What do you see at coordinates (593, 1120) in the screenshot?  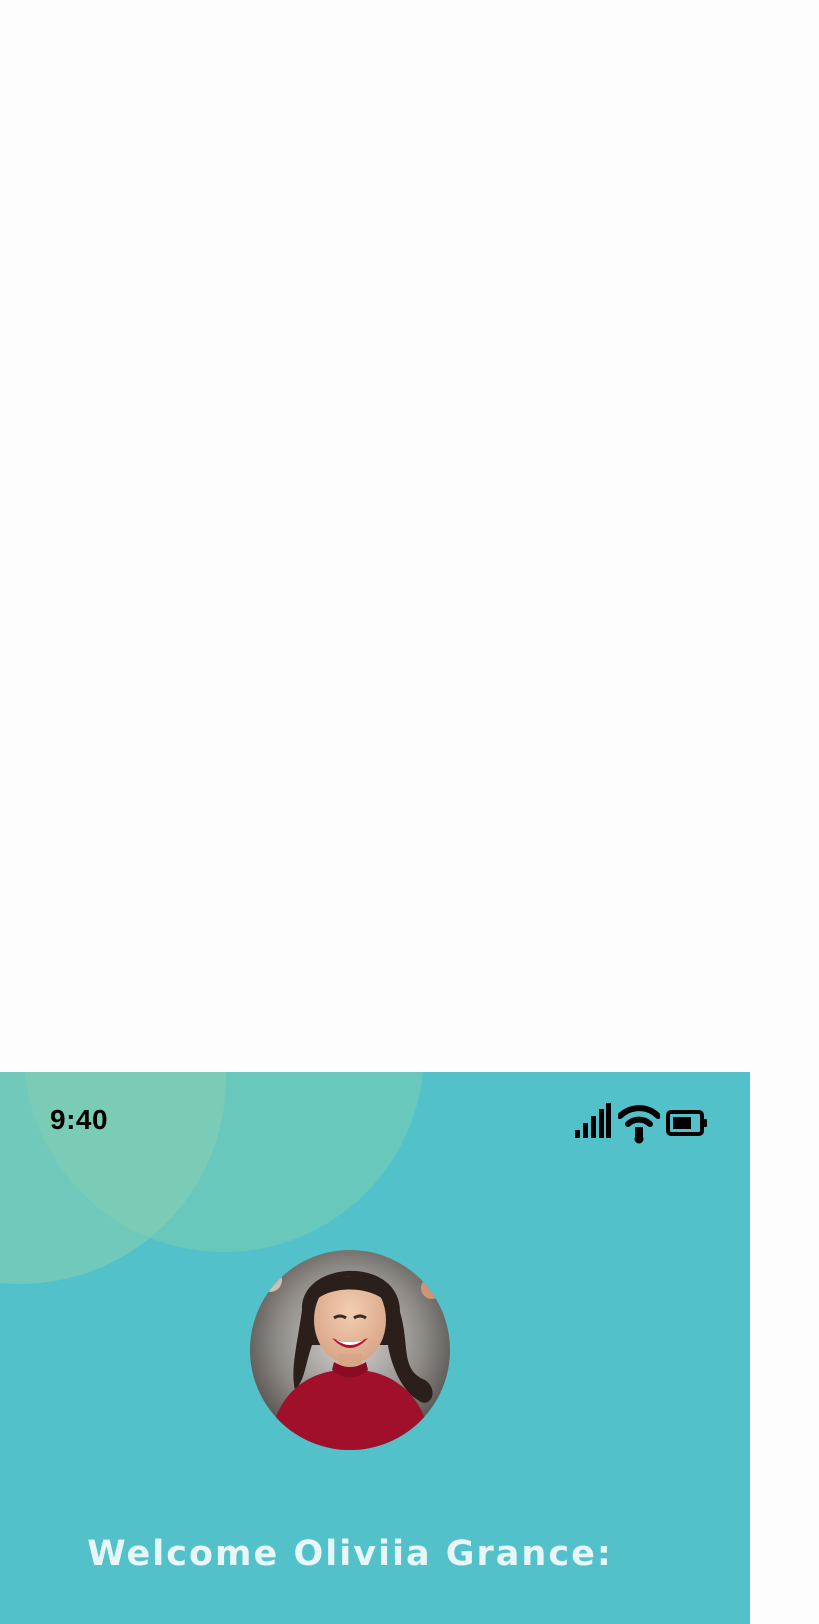 I see `signal-icon` at bounding box center [593, 1120].